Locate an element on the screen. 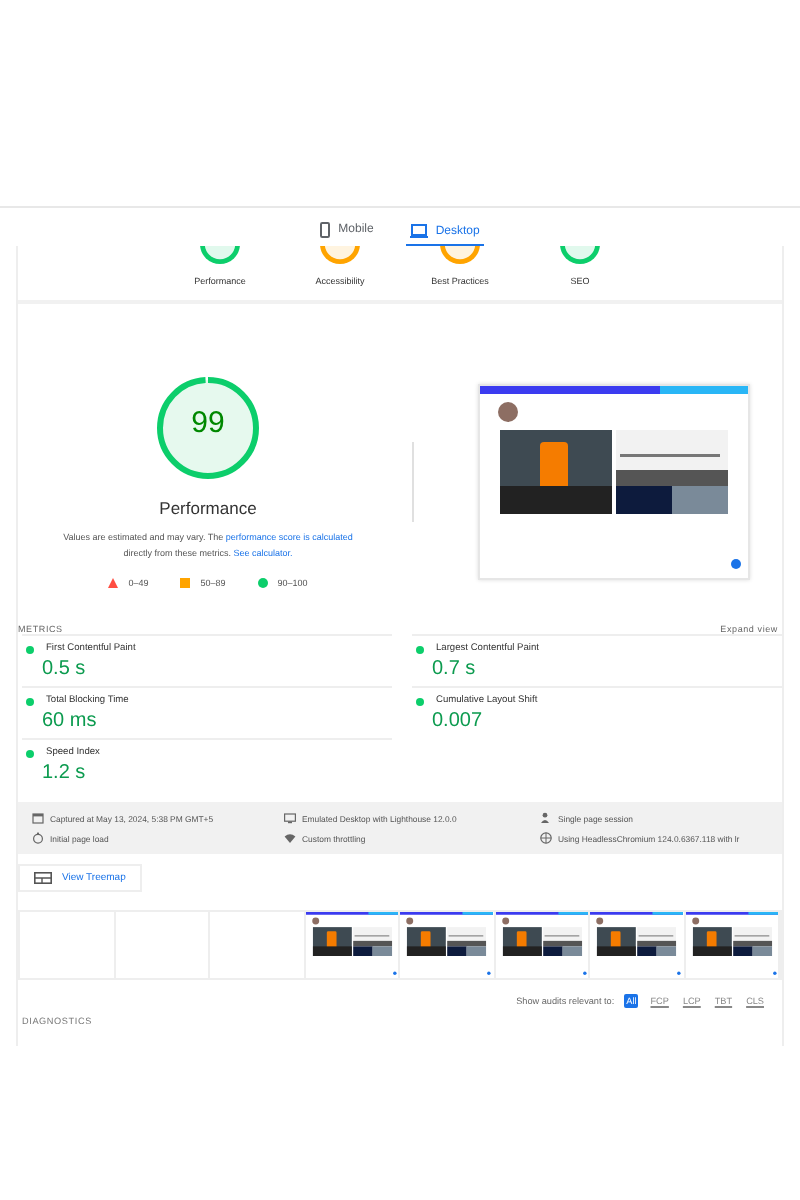 The height and width of the screenshot is (1200, 800). timer-icon is located at coordinates (38, 838).